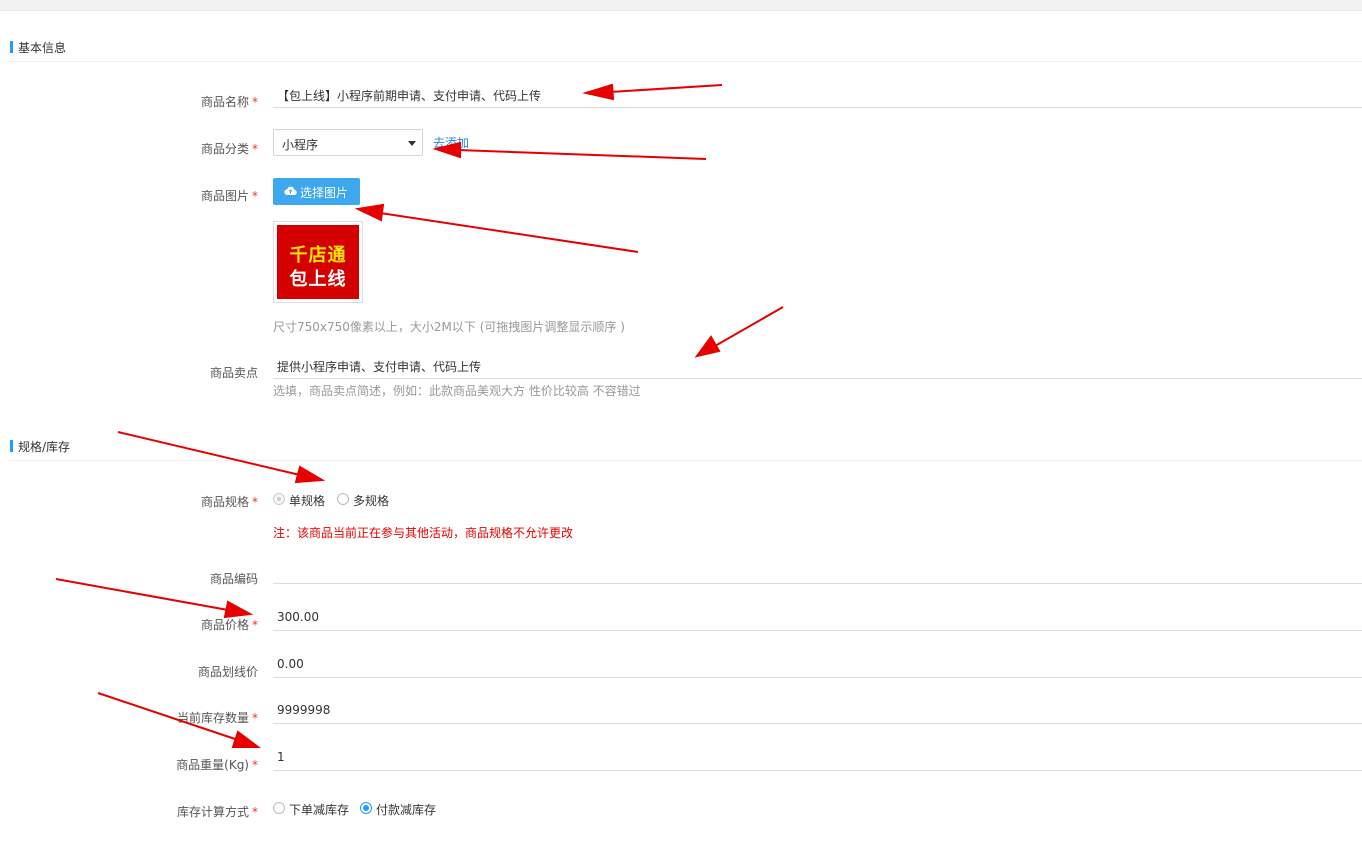 Image resolution: width=1362 pixels, height=858 pixels. I want to click on spec-label: 商品规格 *, so click(229, 502).